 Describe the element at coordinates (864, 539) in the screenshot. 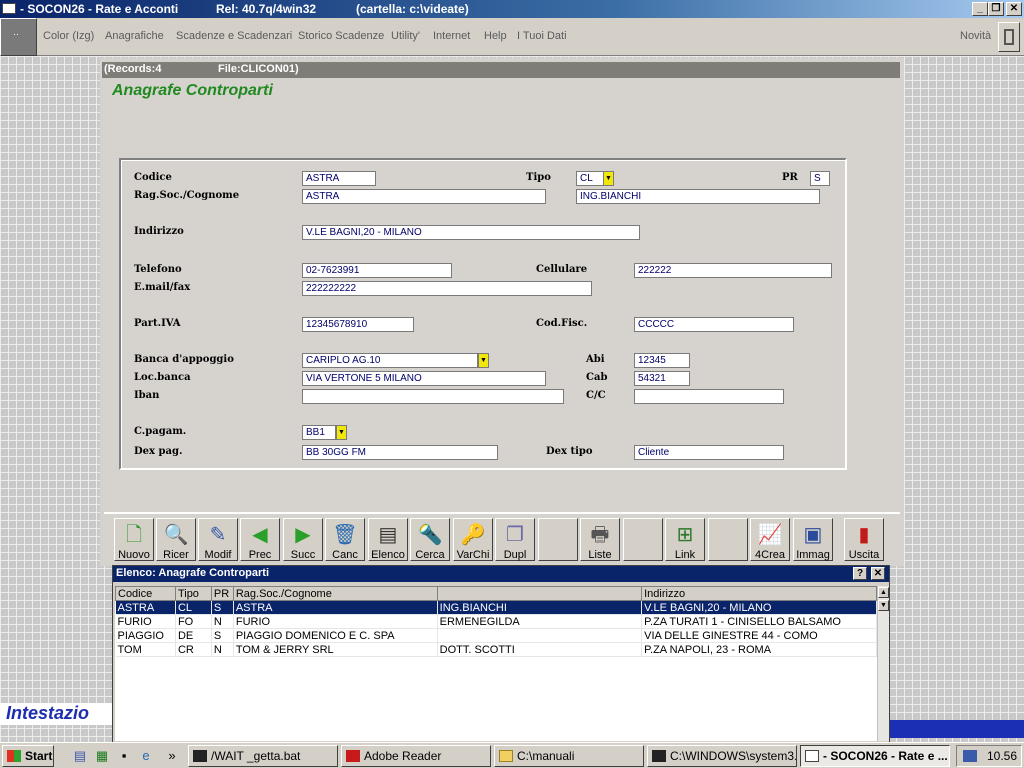

I see `uscita-button: ▮ Uscita` at that location.